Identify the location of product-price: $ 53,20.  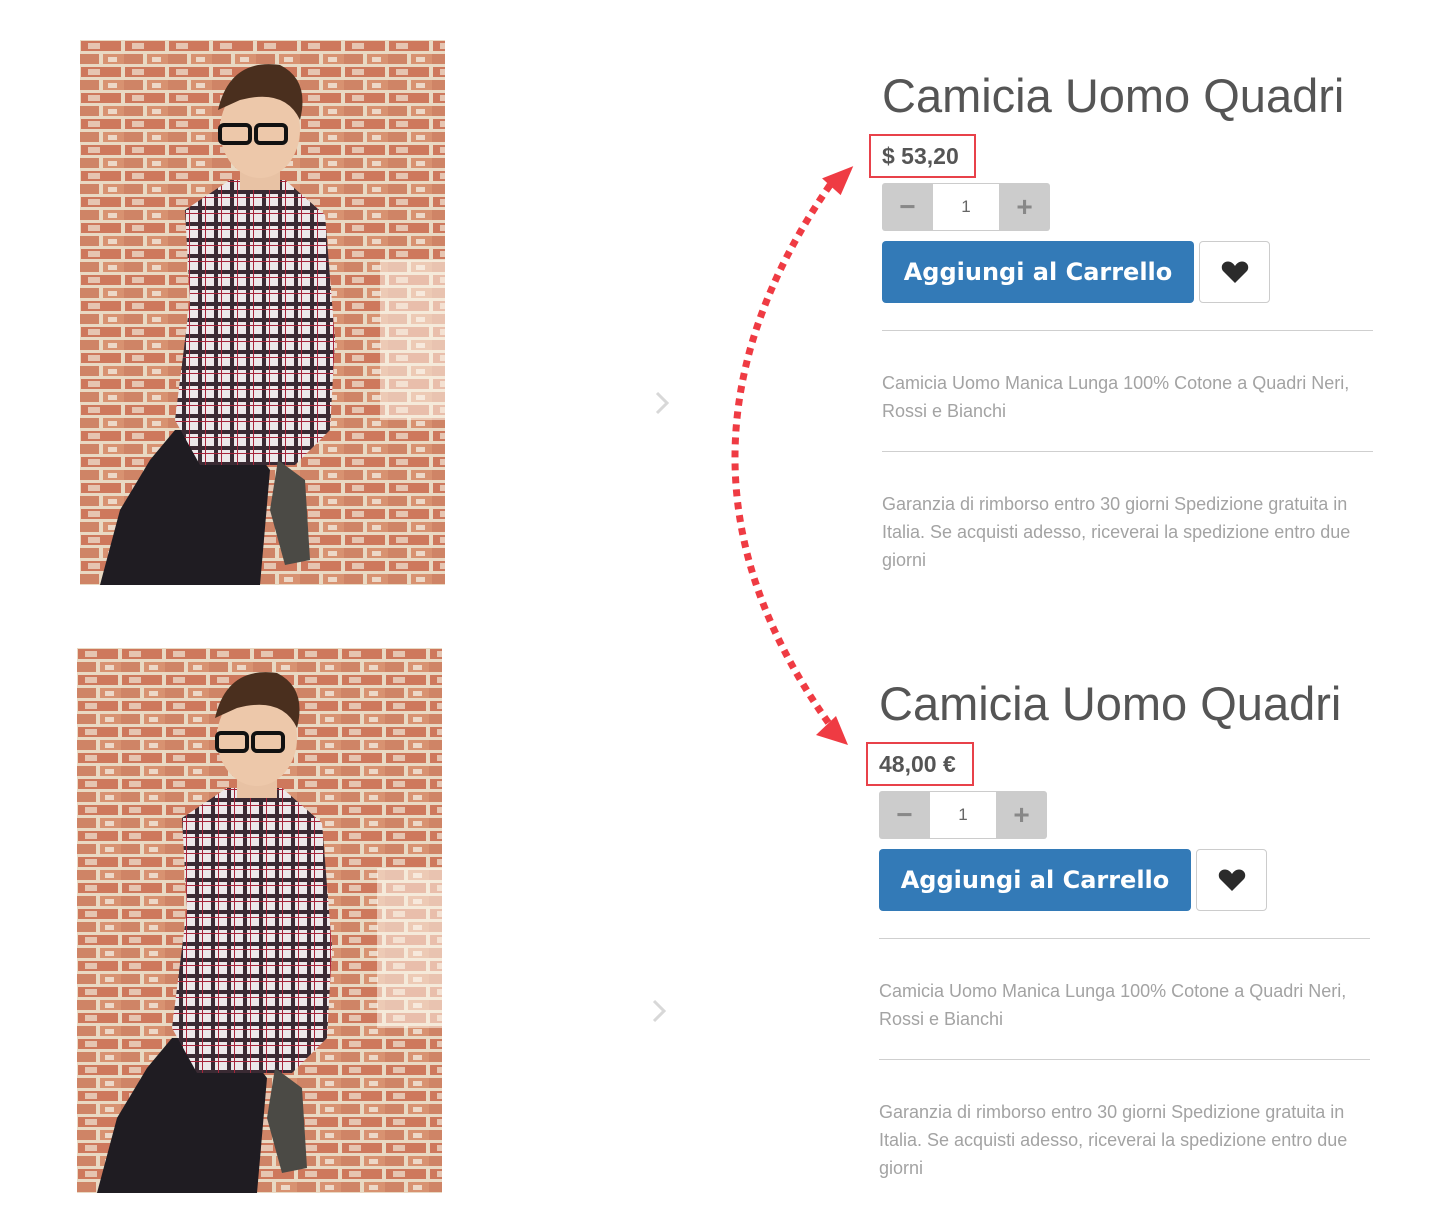
(920, 156).